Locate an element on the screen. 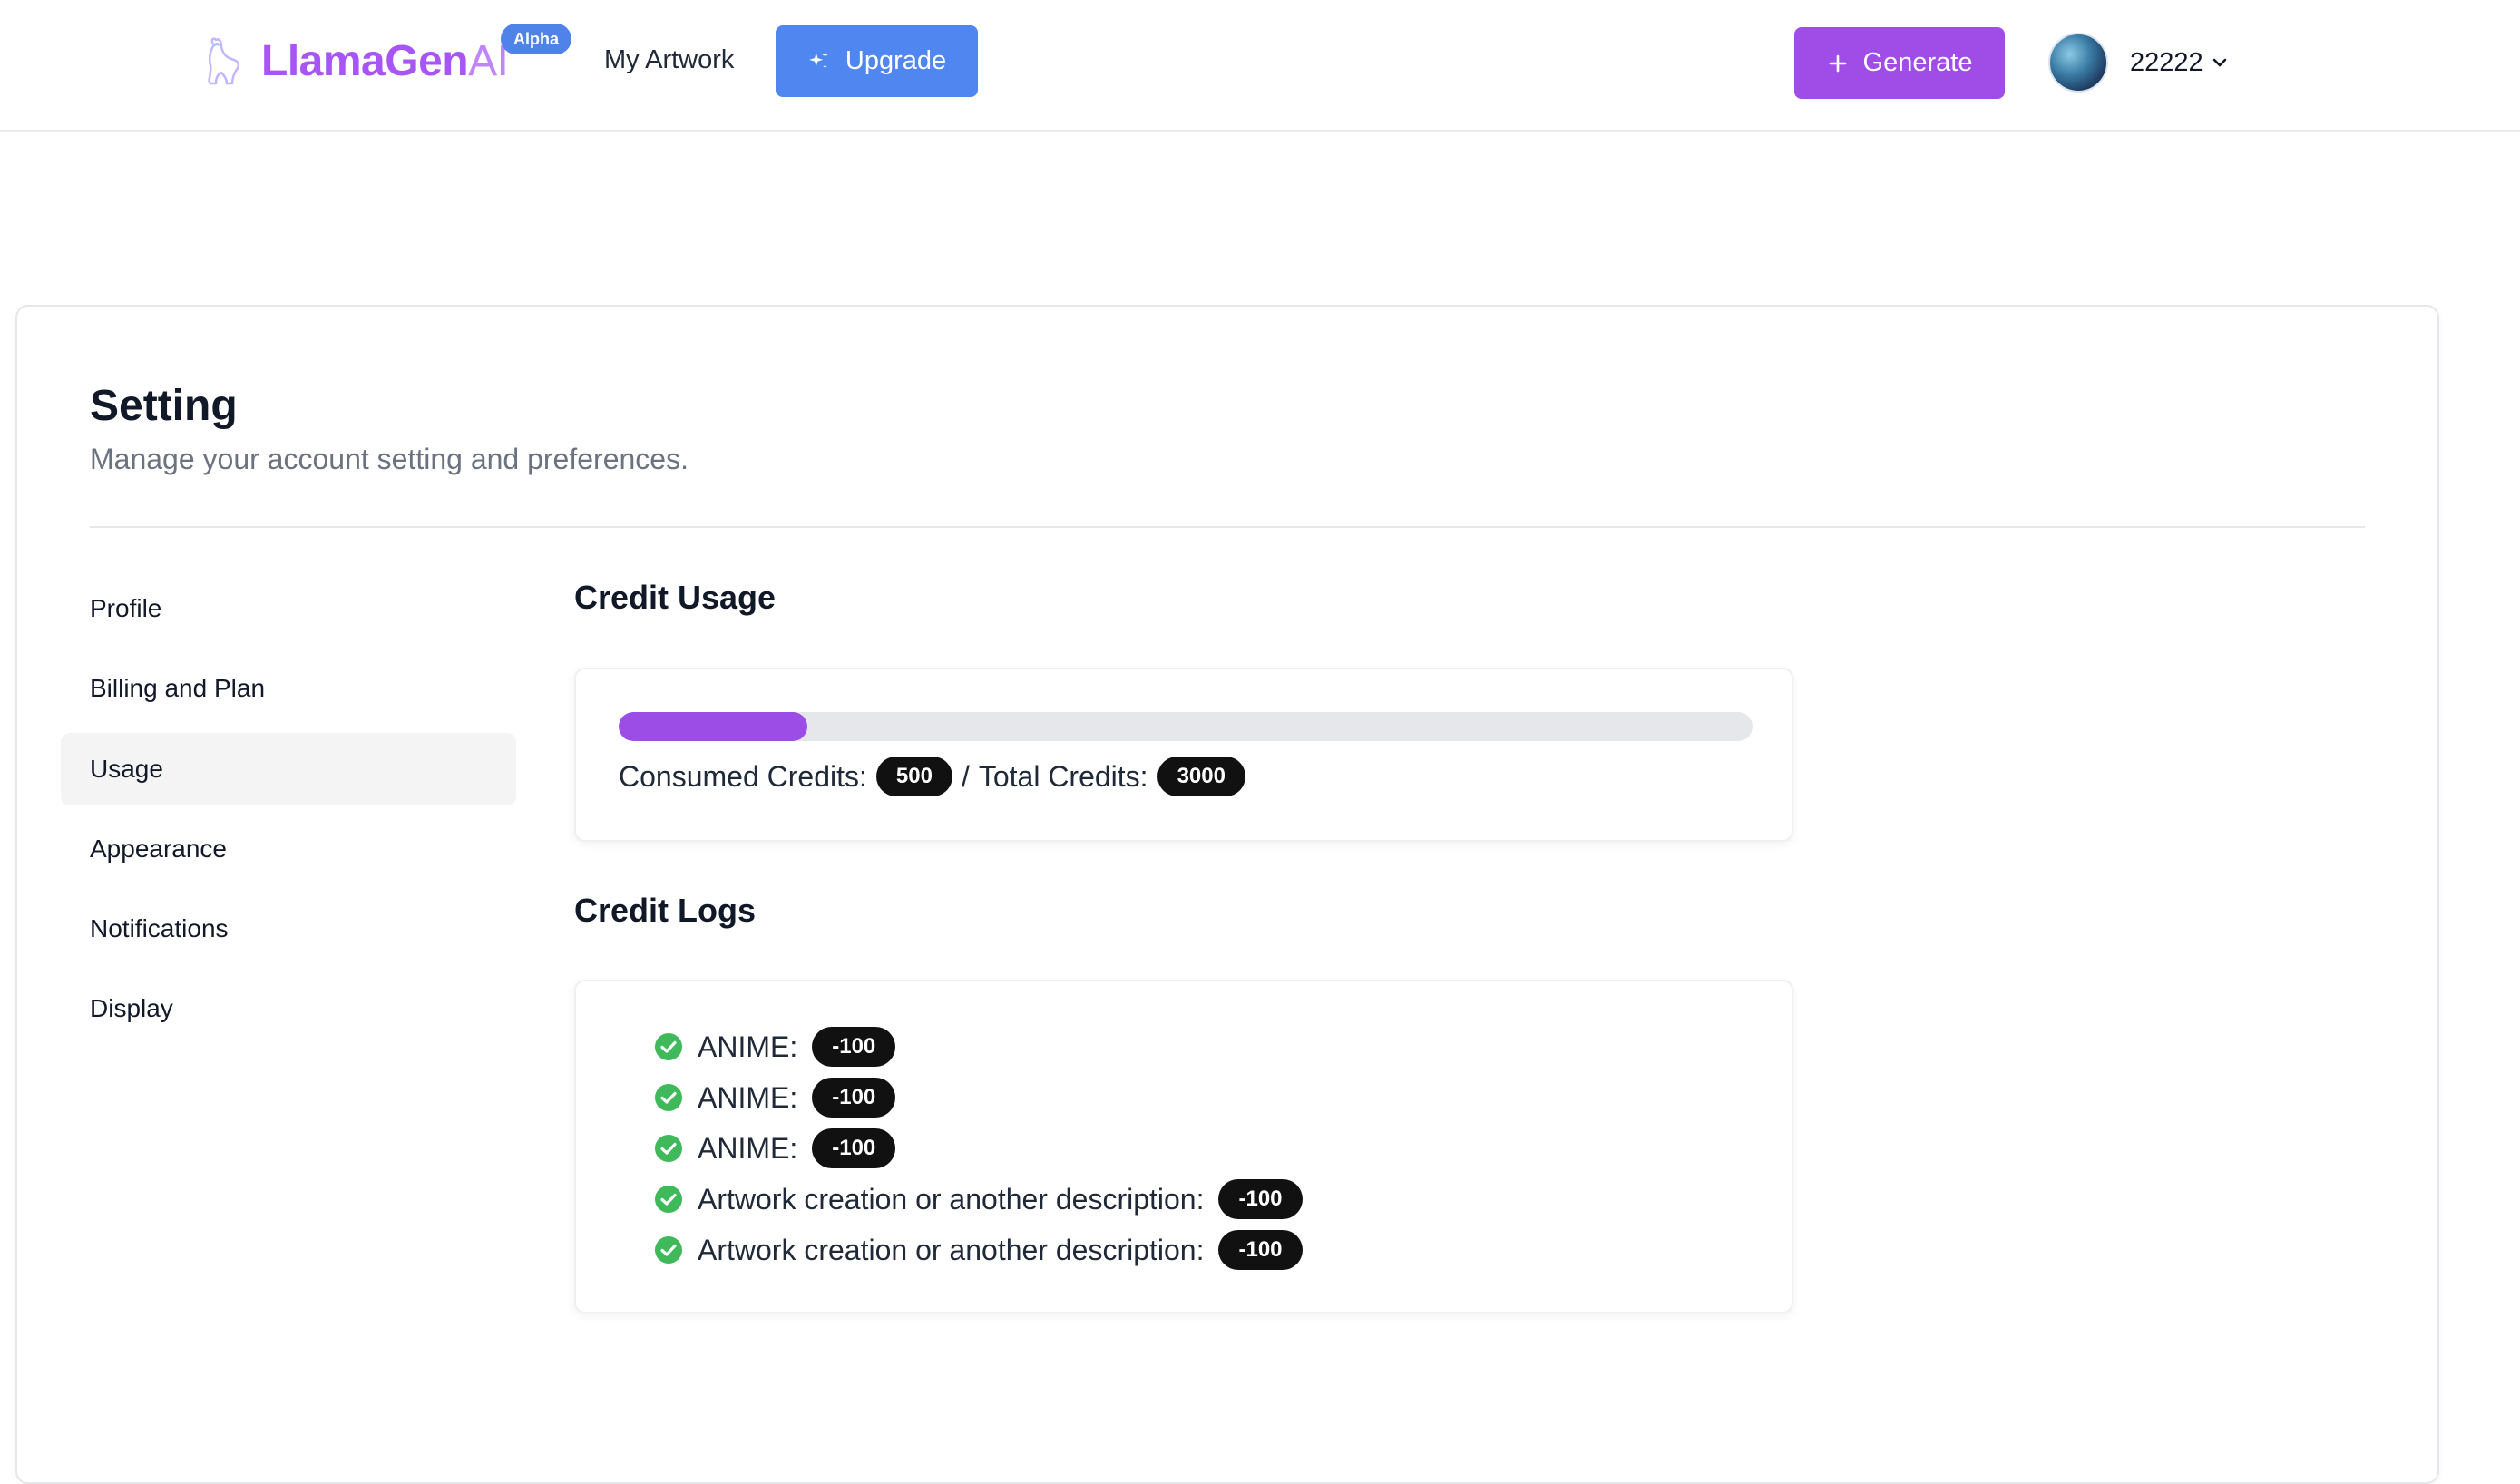 This screenshot has height=1484, width=2520. sidebar-item-appearance: Appearance is located at coordinates (289, 849).